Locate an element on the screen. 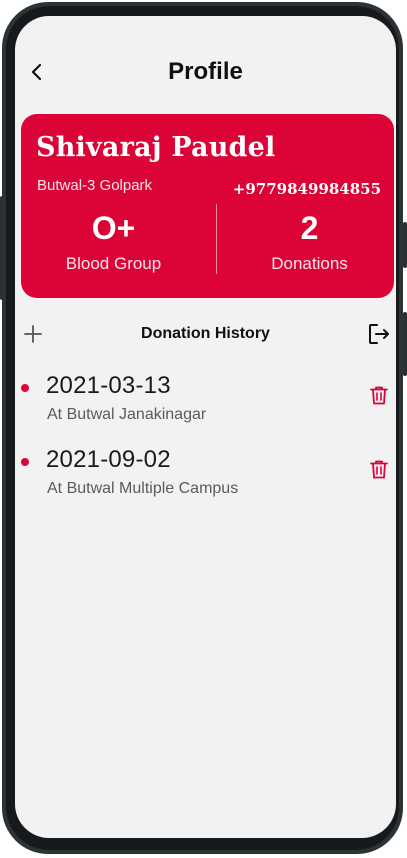 The image size is (407, 858). user-name: Shivaraj Paudel is located at coordinates (156, 147).